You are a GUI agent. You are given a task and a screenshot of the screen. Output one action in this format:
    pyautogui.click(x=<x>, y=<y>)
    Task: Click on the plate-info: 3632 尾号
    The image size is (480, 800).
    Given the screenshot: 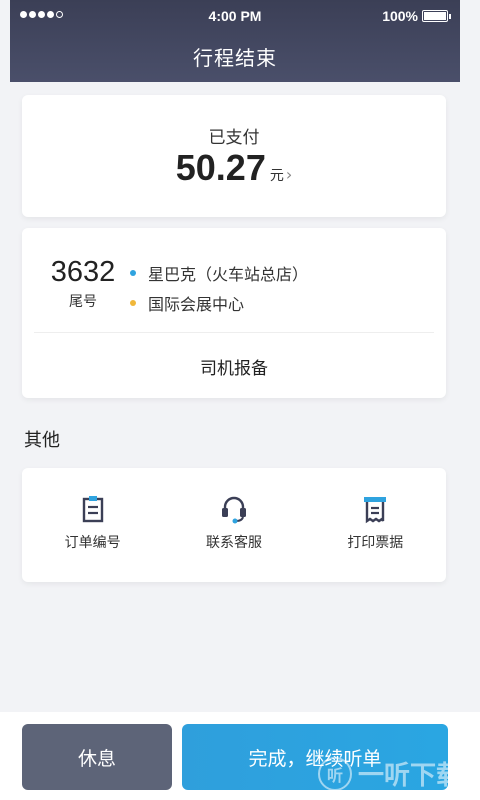 What is the action you would take?
    pyautogui.click(x=83, y=283)
    